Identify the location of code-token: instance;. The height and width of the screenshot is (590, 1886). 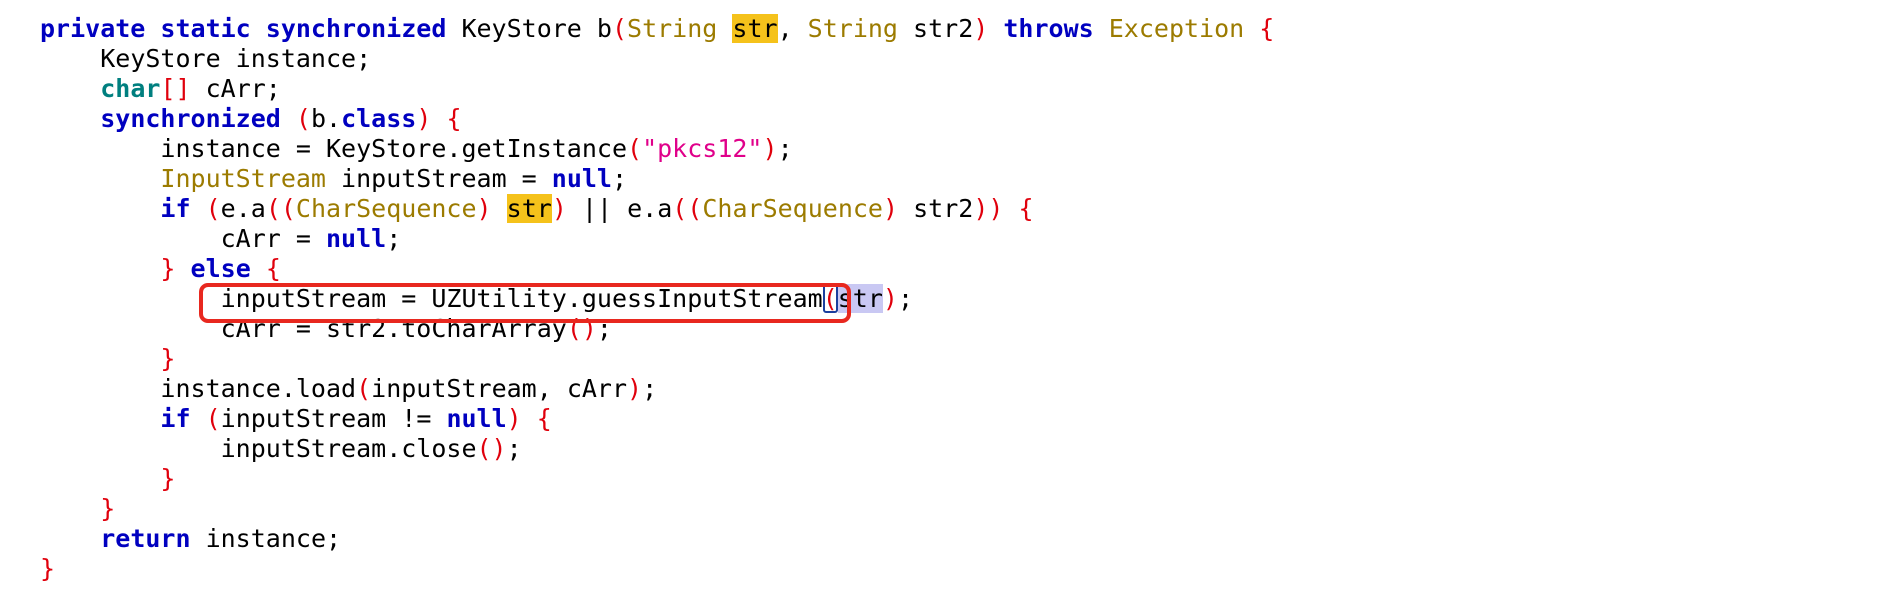
(266, 538).